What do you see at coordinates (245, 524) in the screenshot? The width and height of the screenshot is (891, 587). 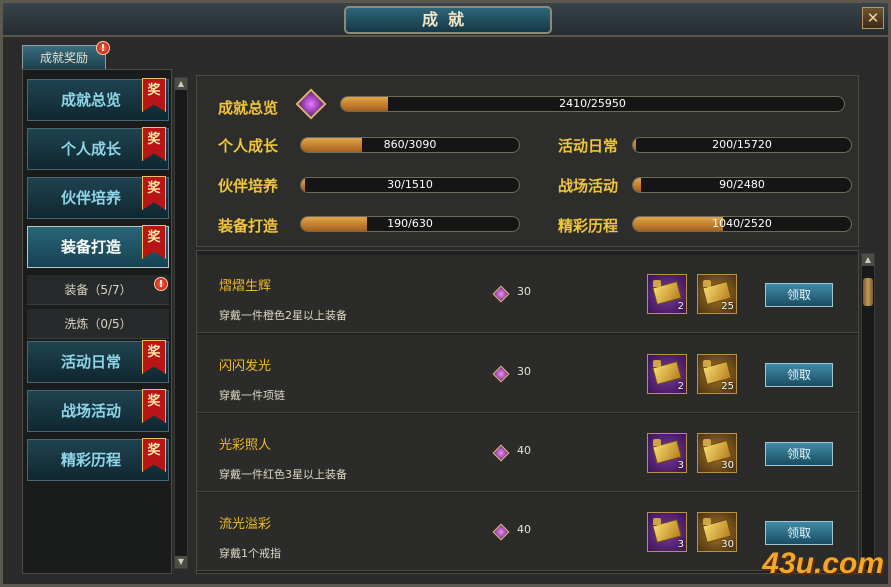 I see `achievement-name: 流光溢彩` at bounding box center [245, 524].